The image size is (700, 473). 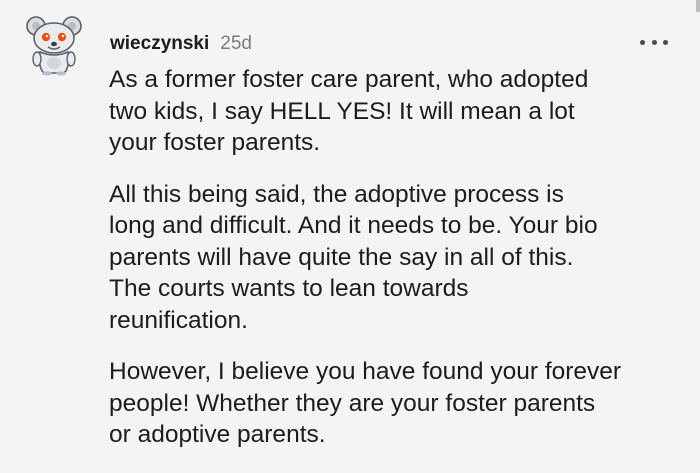 I want to click on scrollbar-thumb, so click(x=698, y=6).